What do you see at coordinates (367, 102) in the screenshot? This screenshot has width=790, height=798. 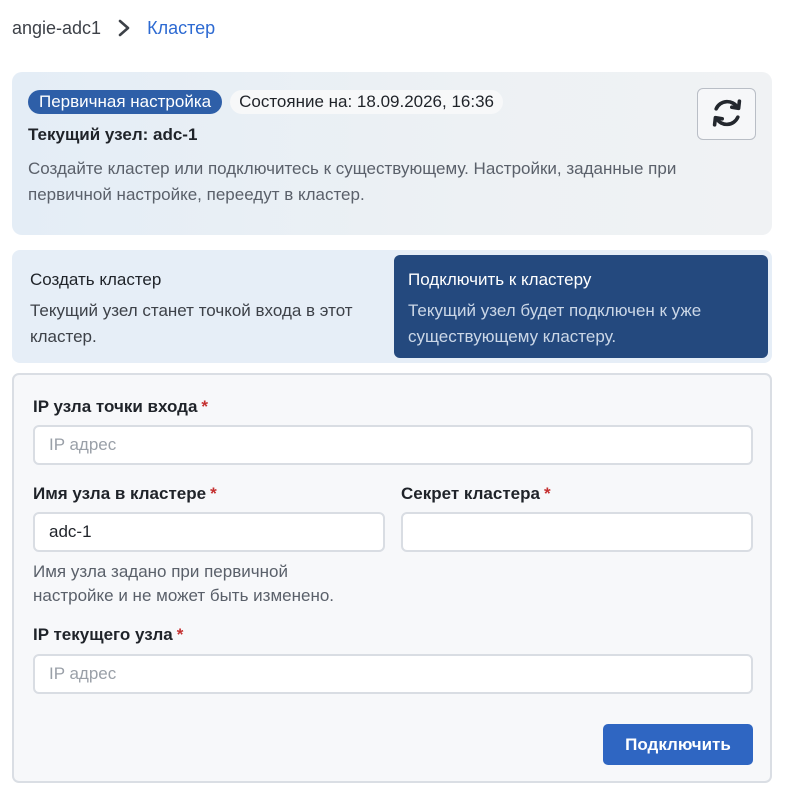 I see `state-timestamp-badge: Состояние на: 18.09.2026, 16:36` at bounding box center [367, 102].